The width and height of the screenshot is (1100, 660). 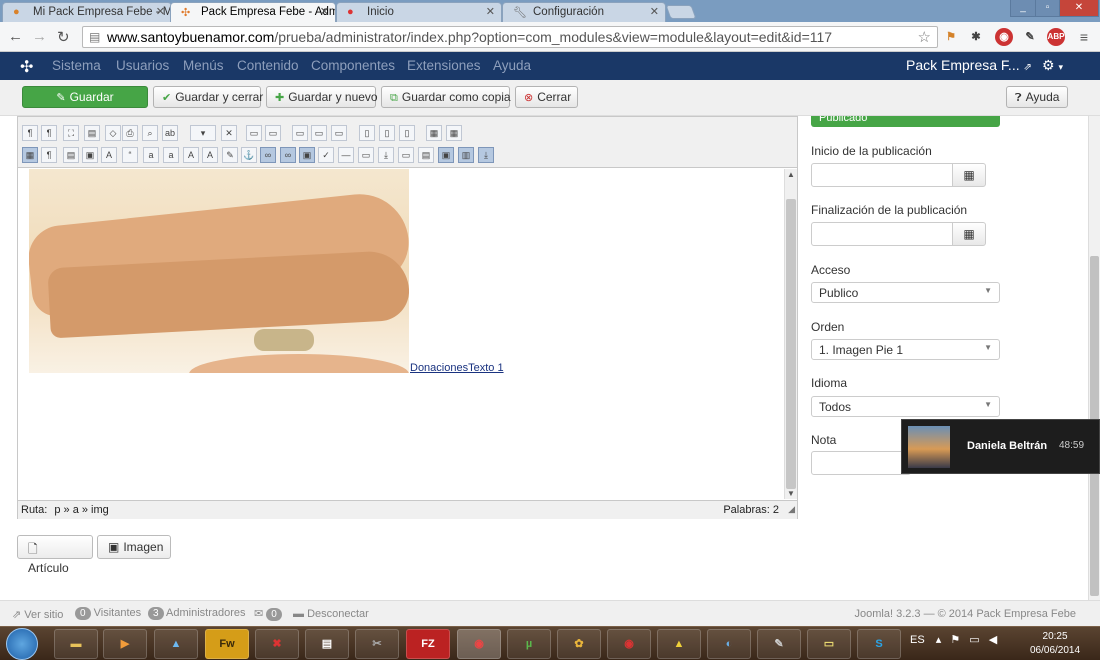 I want to click on flag-icon: ⚑, so click(x=955, y=640).